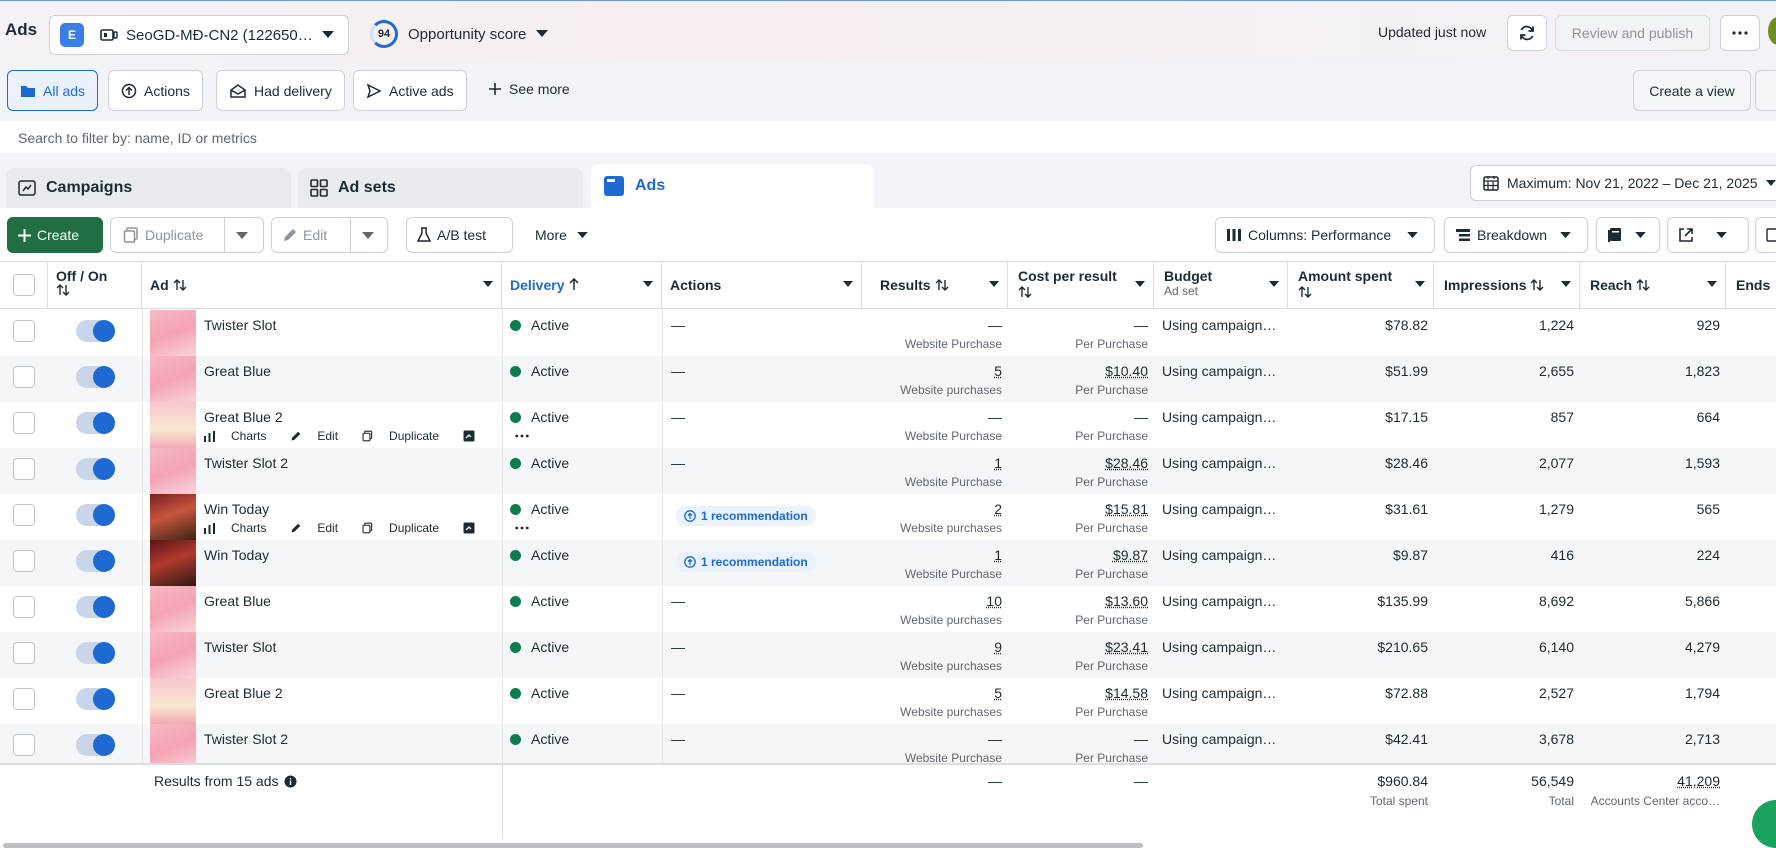 Image resolution: width=1776 pixels, height=848 pixels. Describe the element at coordinates (1089, 509) in the screenshot. I see `cost-per-result-value: $15.81` at that location.